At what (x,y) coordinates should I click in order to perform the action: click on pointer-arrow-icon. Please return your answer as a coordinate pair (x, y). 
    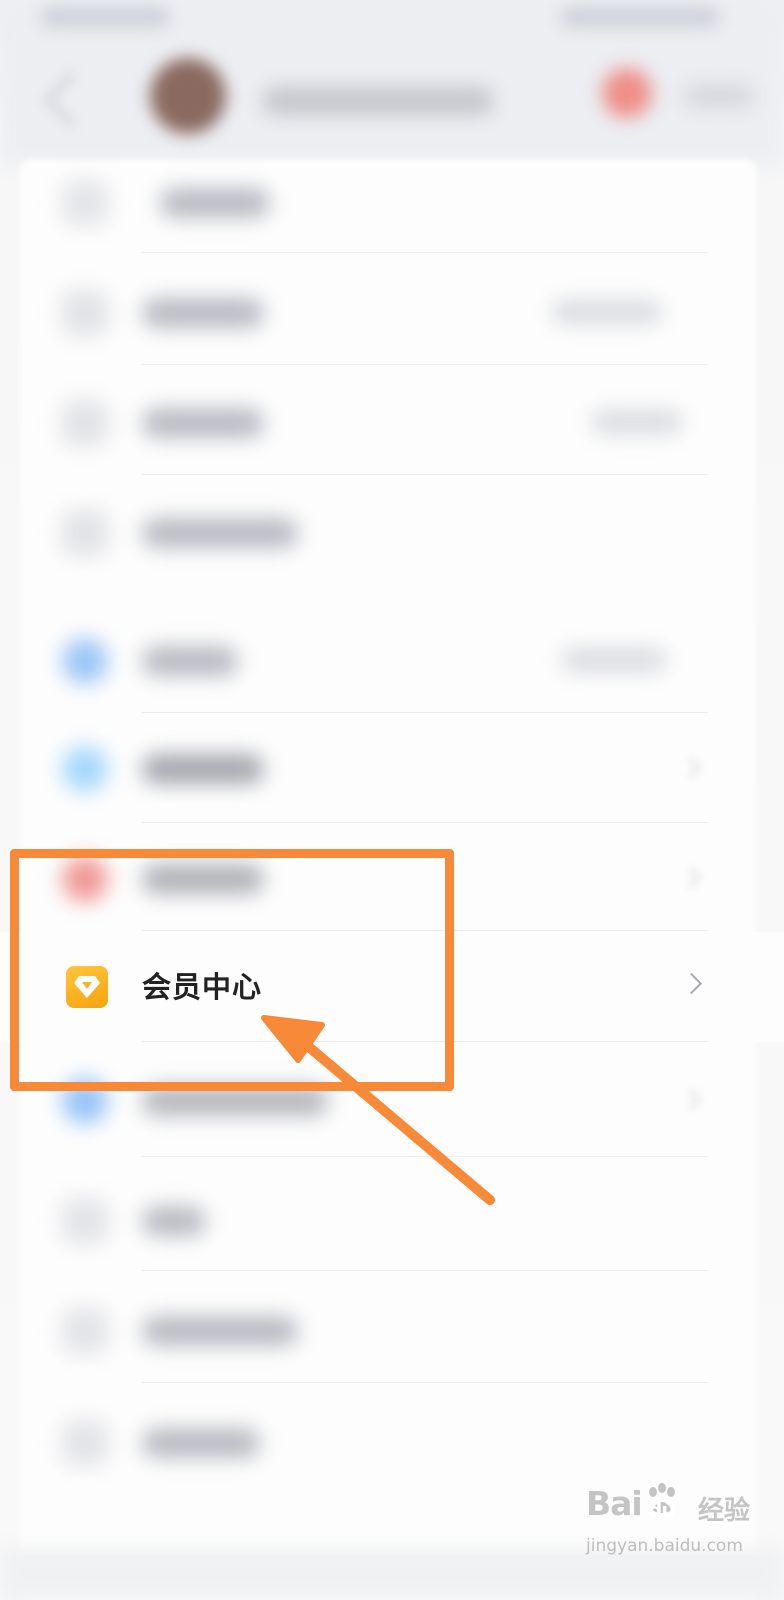
    Looking at the image, I should click on (378, 1110).